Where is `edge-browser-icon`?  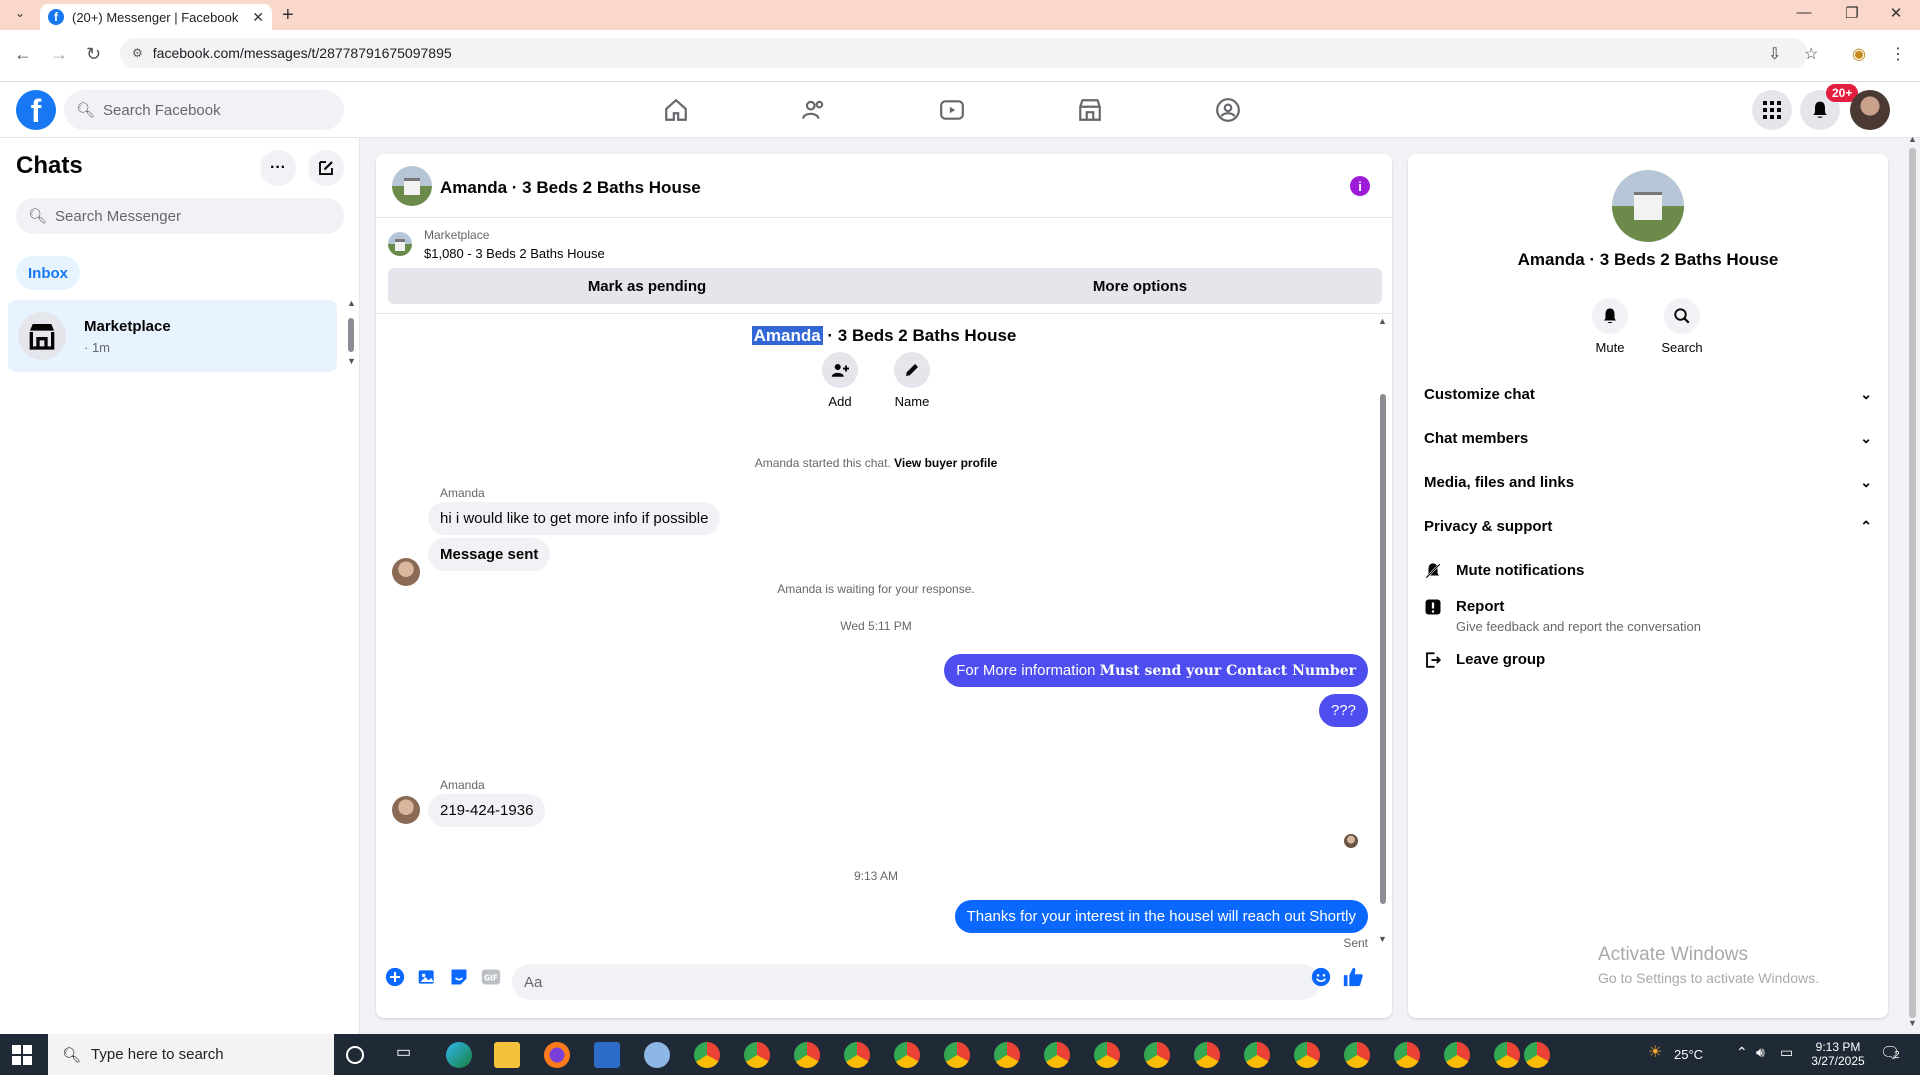 edge-browser-icon is located at coordinates (459, 1055).